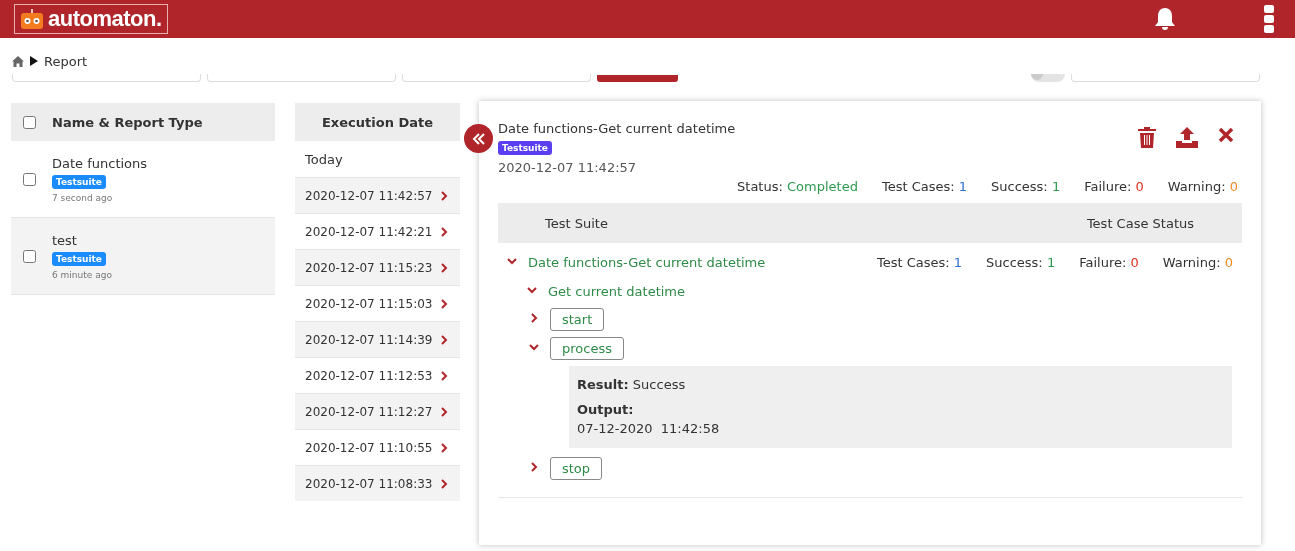 This screenshot has width=1295, height=551. Describe the element at coordinates (576, 223) in the screenshot. I see `column-header: Test Suite` at that location.